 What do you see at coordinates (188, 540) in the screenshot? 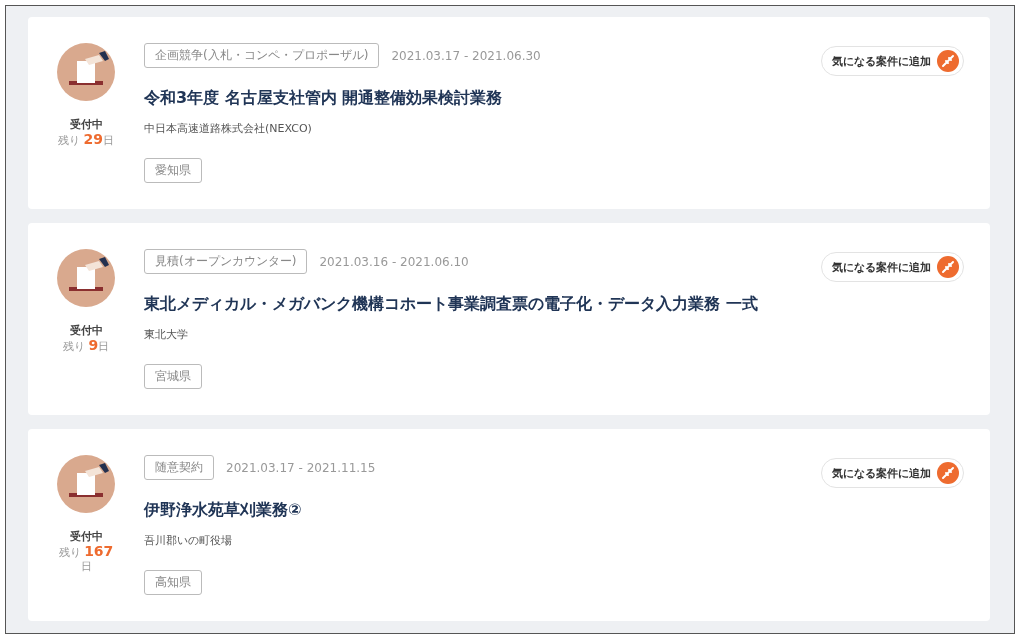
I see `organization-name: 吾川郡いの町役場` at bounding box center [188, 540].